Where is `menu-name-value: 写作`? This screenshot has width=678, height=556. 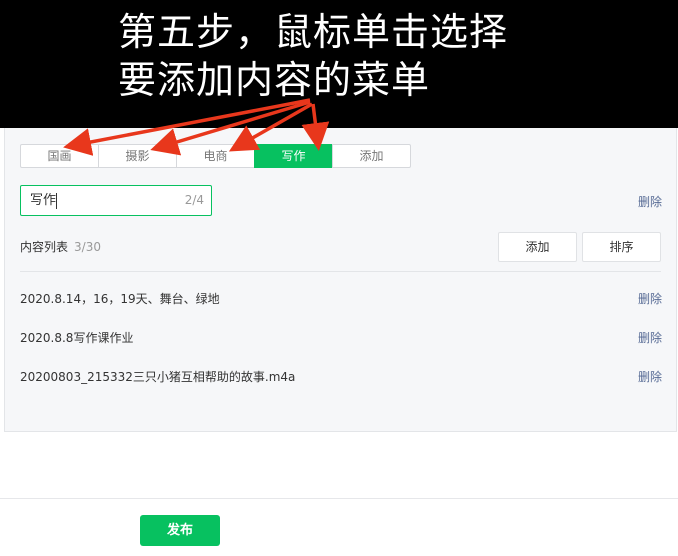
menu-name-value: 写作 is located at coordinates (43, 200).